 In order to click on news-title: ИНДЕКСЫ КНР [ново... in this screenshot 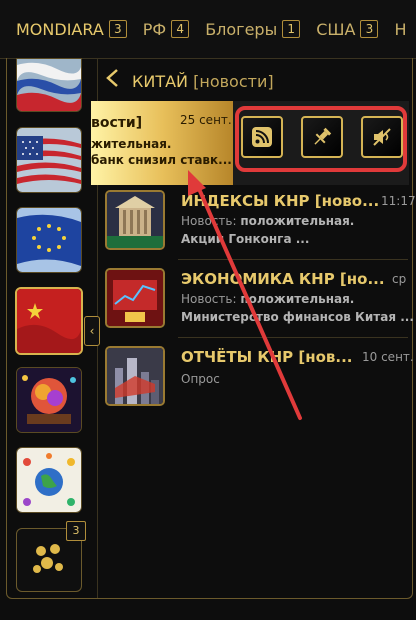, I will do `click(280, 201)`.